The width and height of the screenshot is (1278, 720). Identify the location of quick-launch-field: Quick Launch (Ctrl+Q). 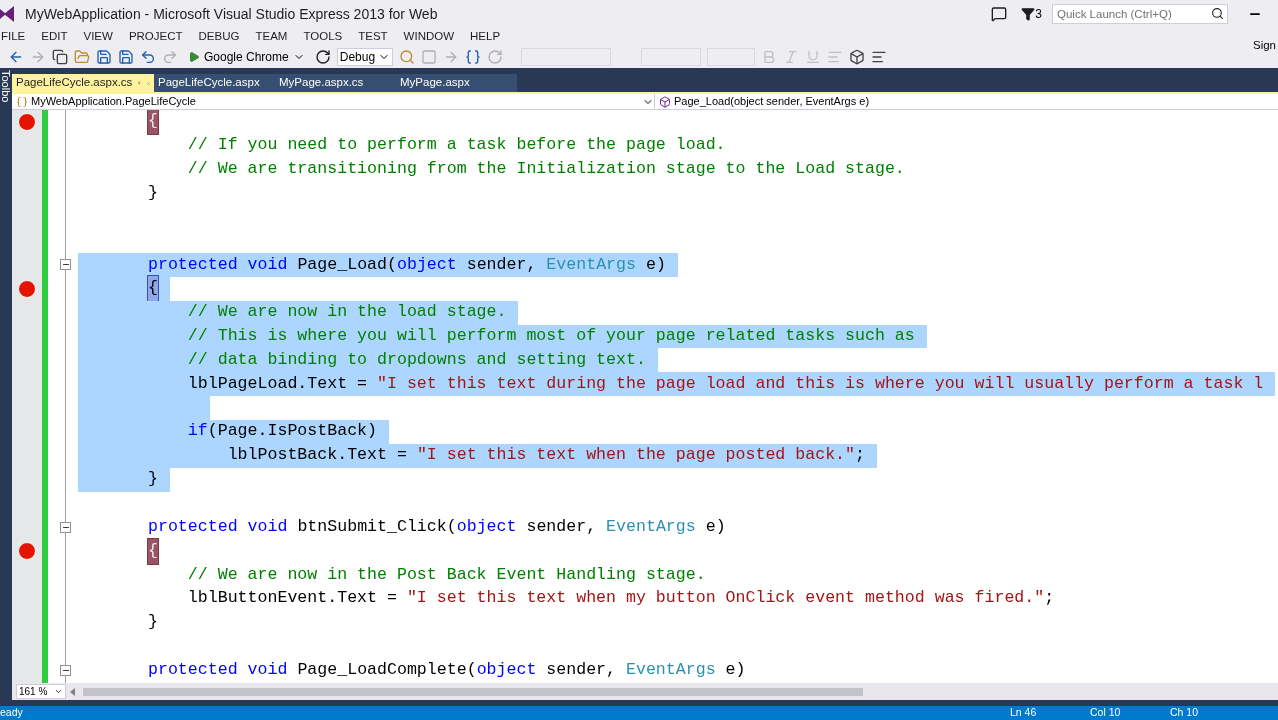
(1140, 14).